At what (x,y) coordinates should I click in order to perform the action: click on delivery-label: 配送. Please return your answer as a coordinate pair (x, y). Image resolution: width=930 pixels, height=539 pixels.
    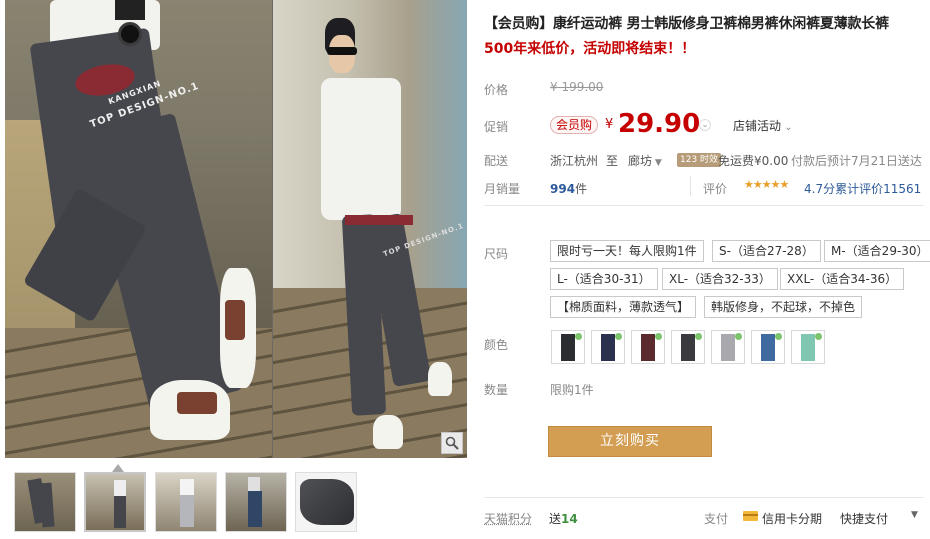
    Looking at the image, I should click on (496, 161).